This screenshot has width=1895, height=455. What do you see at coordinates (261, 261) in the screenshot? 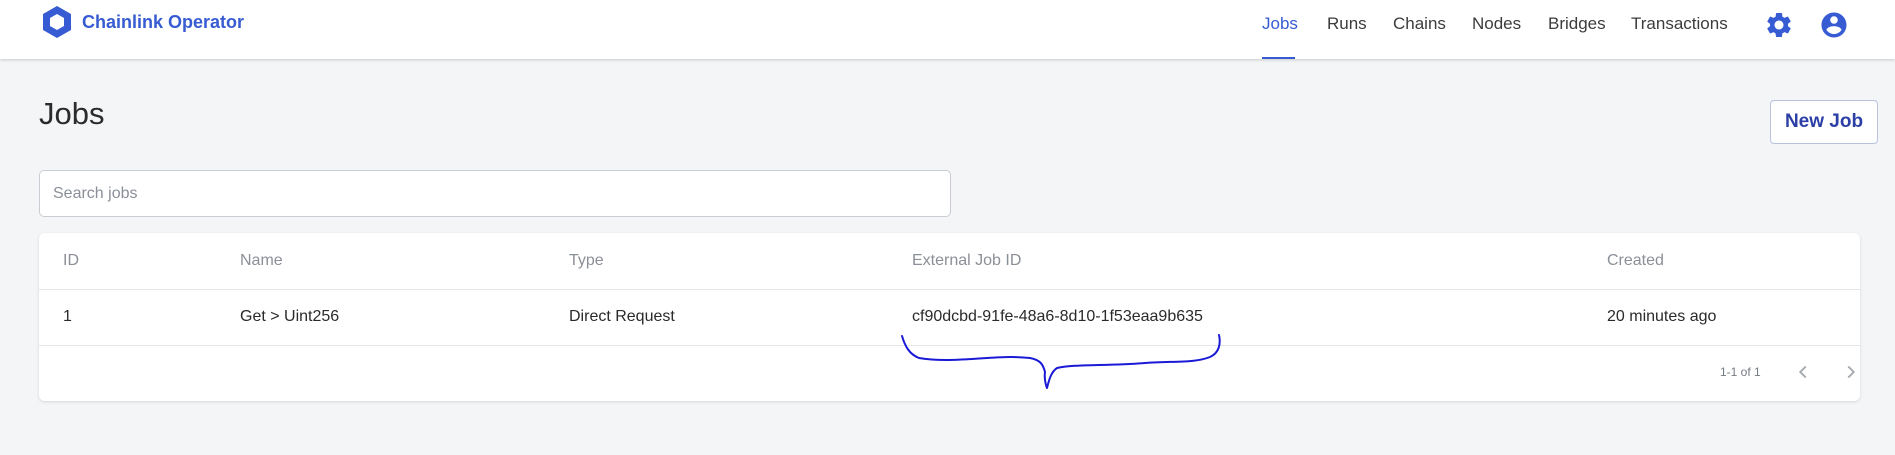
I see `column-header-name: Name` at bounding box center [261, 261].